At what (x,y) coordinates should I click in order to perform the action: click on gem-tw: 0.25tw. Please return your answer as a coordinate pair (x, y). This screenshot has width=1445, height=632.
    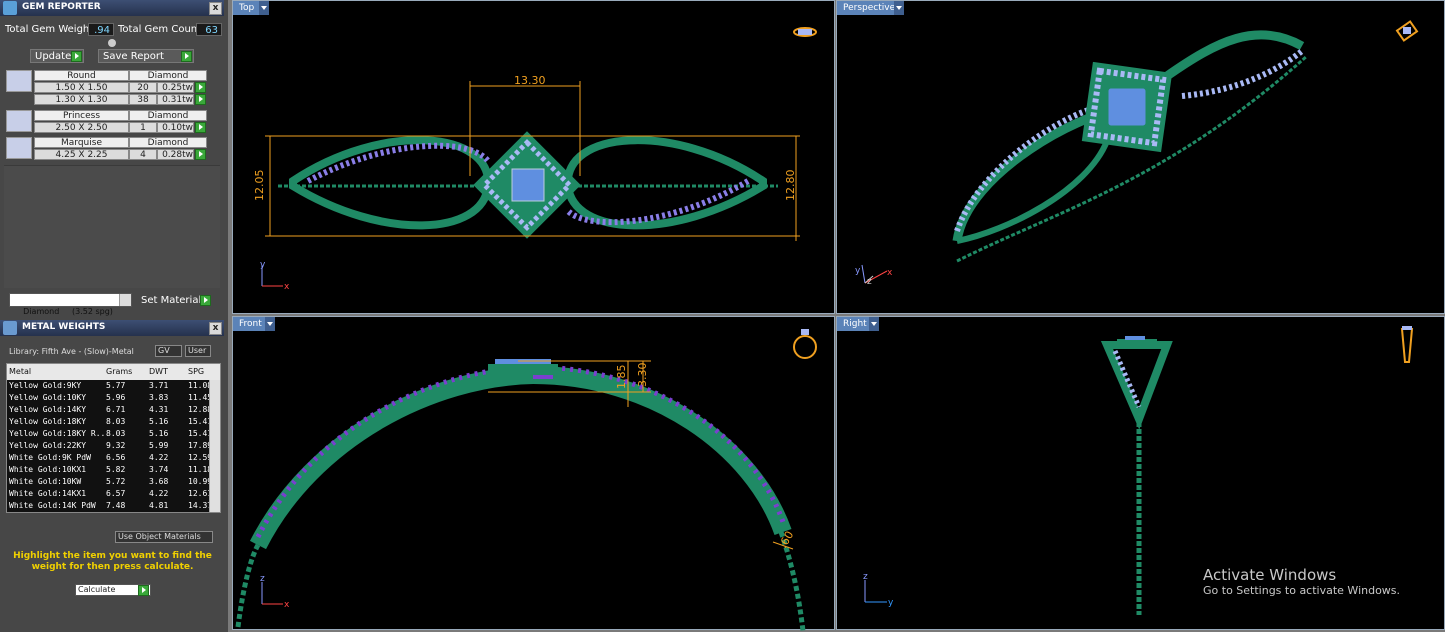
    Looking at the image, I should click on (175, 87).